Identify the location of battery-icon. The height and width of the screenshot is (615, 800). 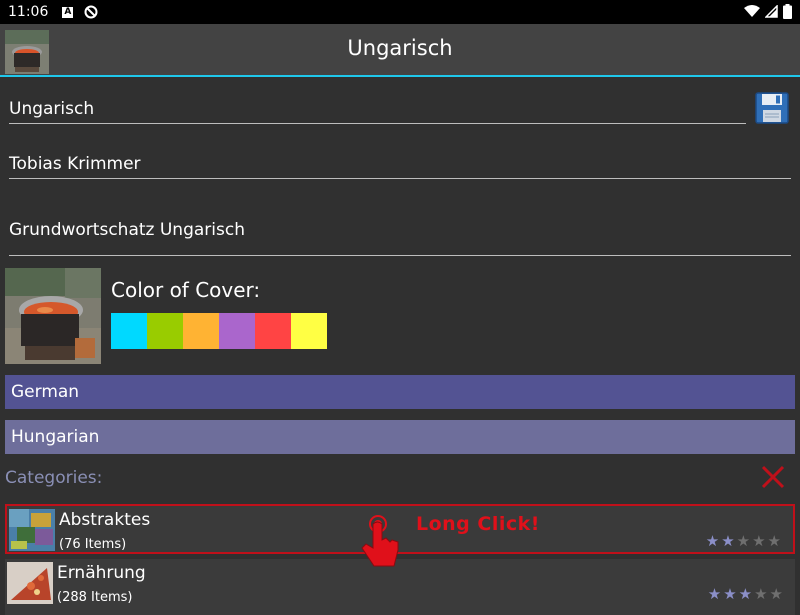
(787, 11).